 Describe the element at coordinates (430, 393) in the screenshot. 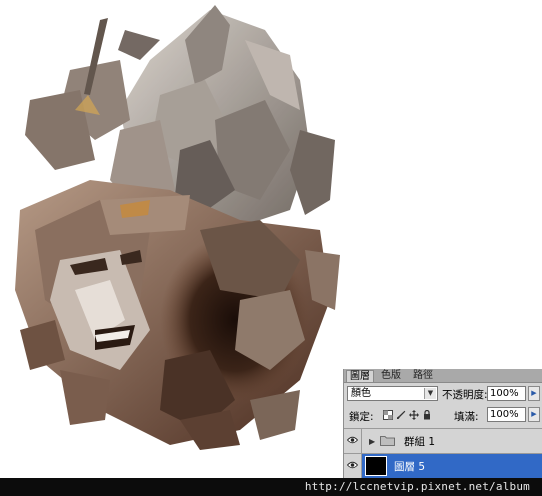

I see `chevron-down-icon: ▼` at that location.